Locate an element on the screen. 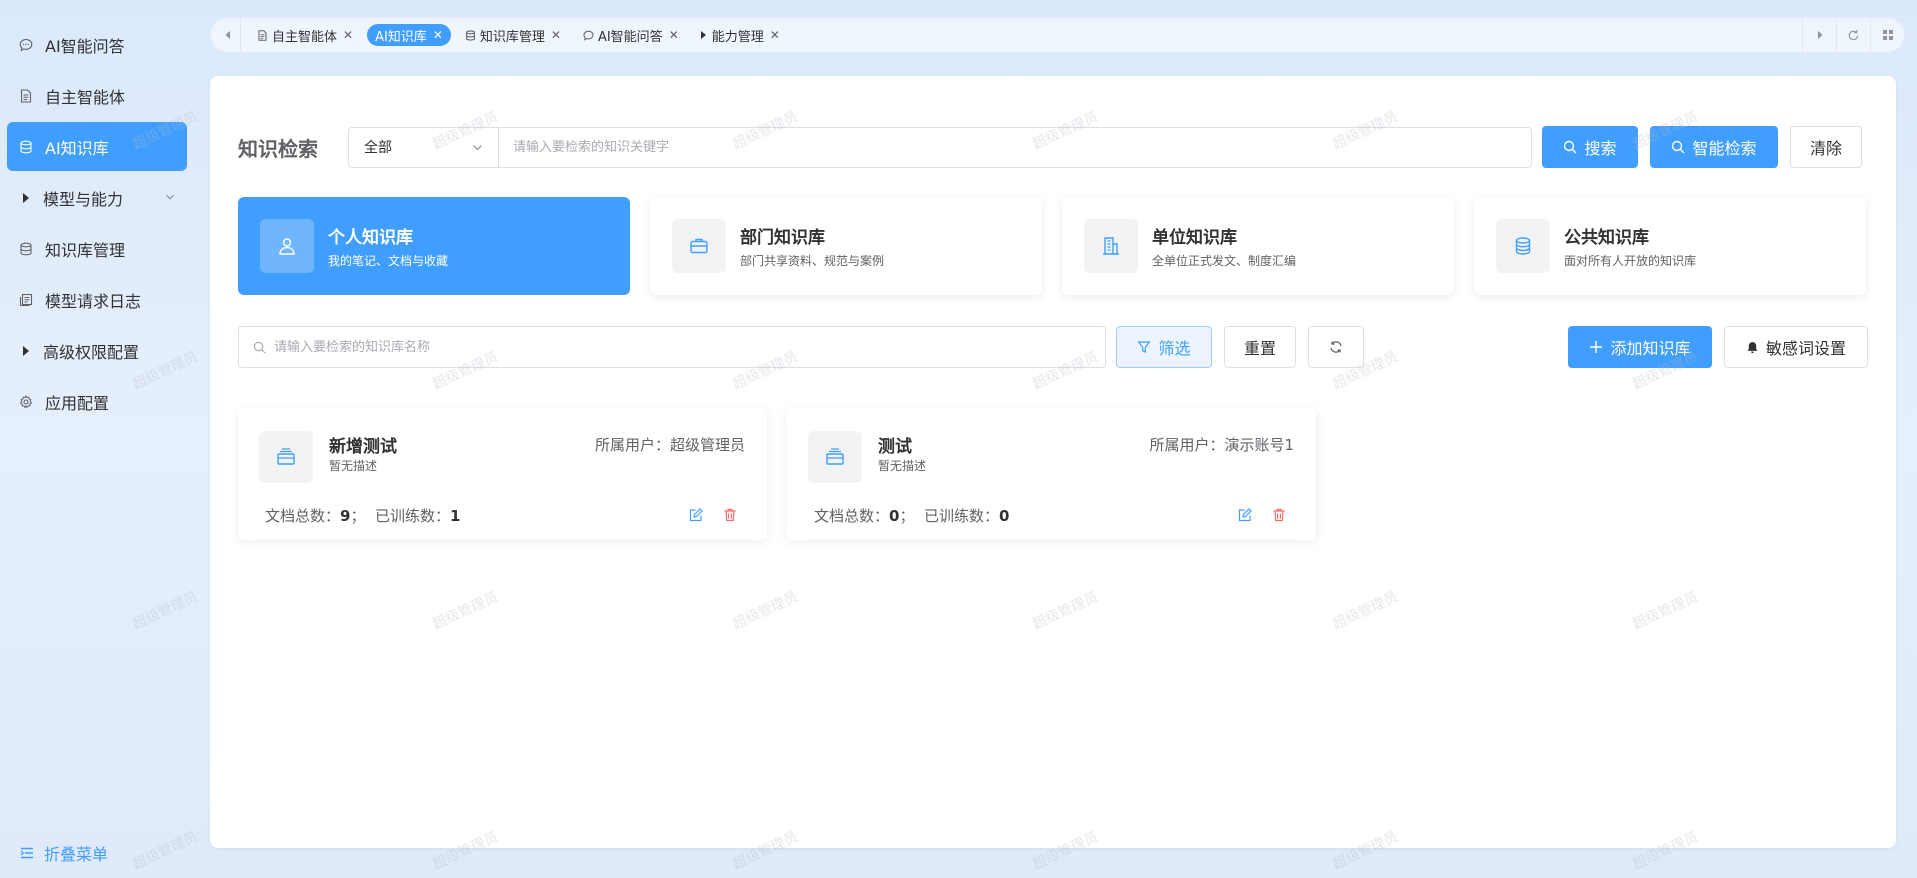 This screenshot has height=878, width=1917. sidebar-item-request-log: 模型请求日志 is located at coordinates (97, 299).